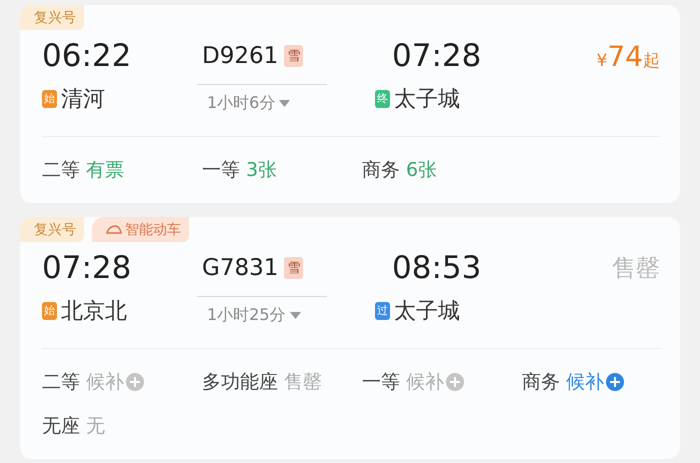 This screenshot has width=700, height=463. Describe the element at coordinates (437, 268) in the screenshot. I see `arrival-time: 08:53` at that location.